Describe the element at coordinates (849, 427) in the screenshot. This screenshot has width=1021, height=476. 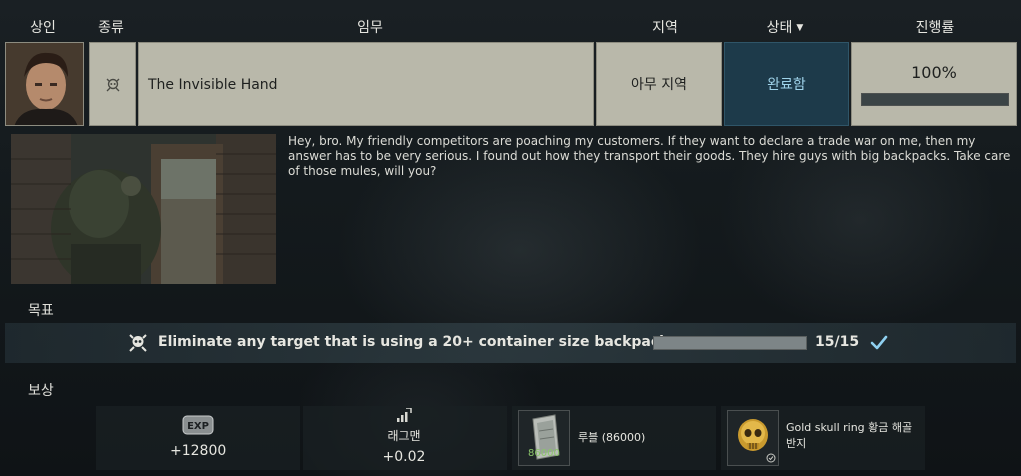
I see `gold-skull-ring-label-line1: Gold skull ring 황금 해골` at that location.